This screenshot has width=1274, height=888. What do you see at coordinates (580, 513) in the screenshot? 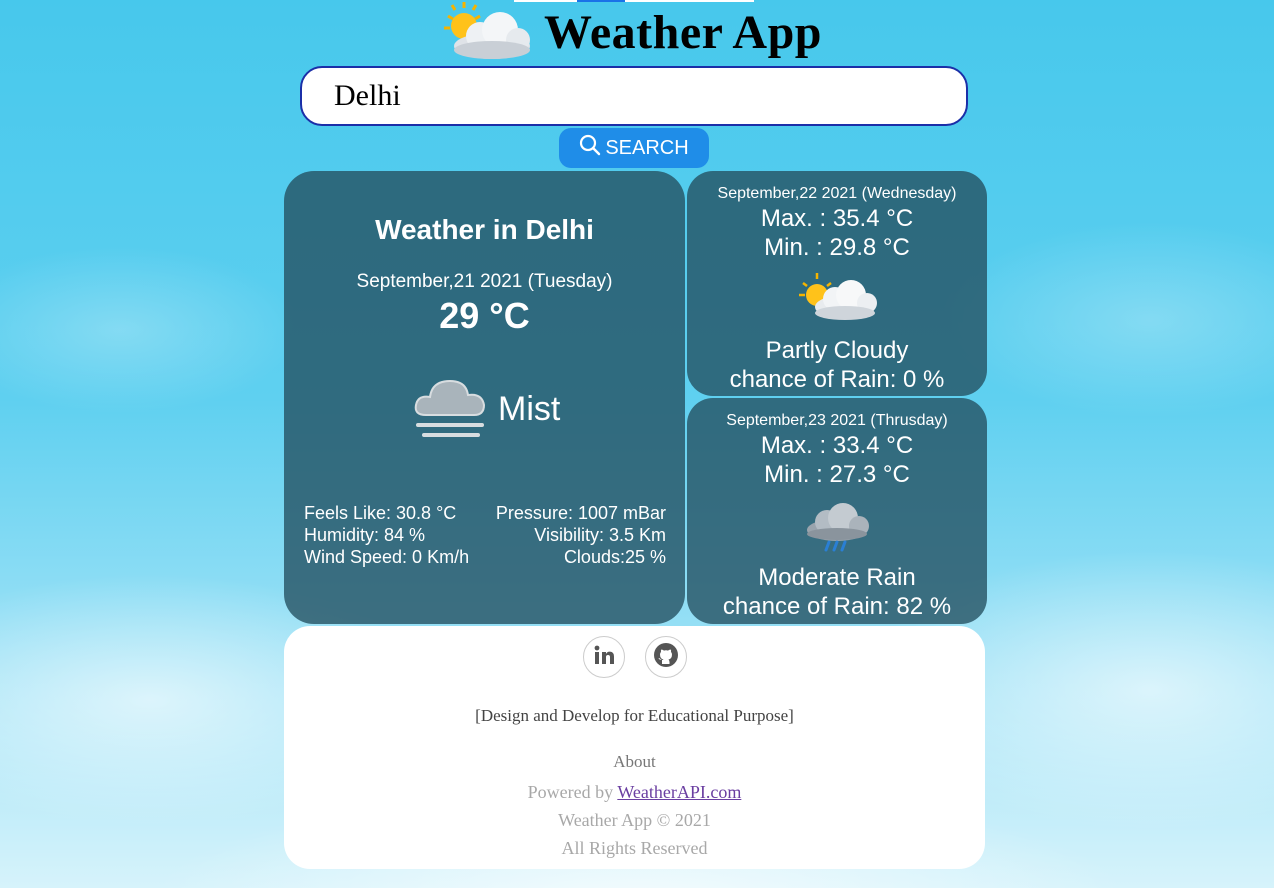
I see `pressure: Pressure: 1007 mBar` at bounding box center [580, 513].